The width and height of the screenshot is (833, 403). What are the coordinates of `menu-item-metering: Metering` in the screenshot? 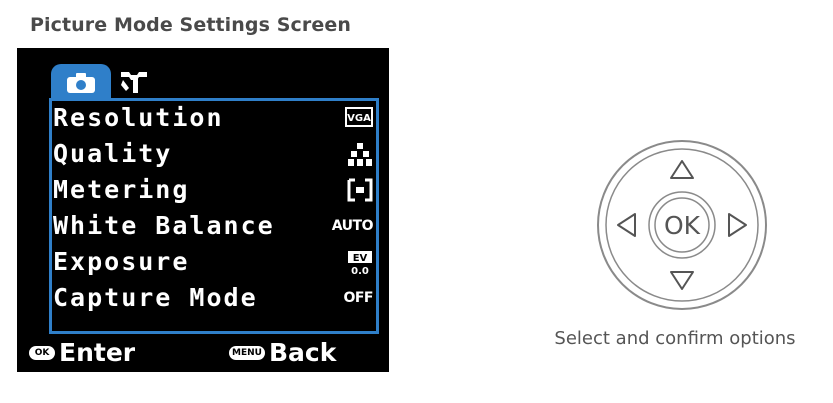 It's located at (216, 190).